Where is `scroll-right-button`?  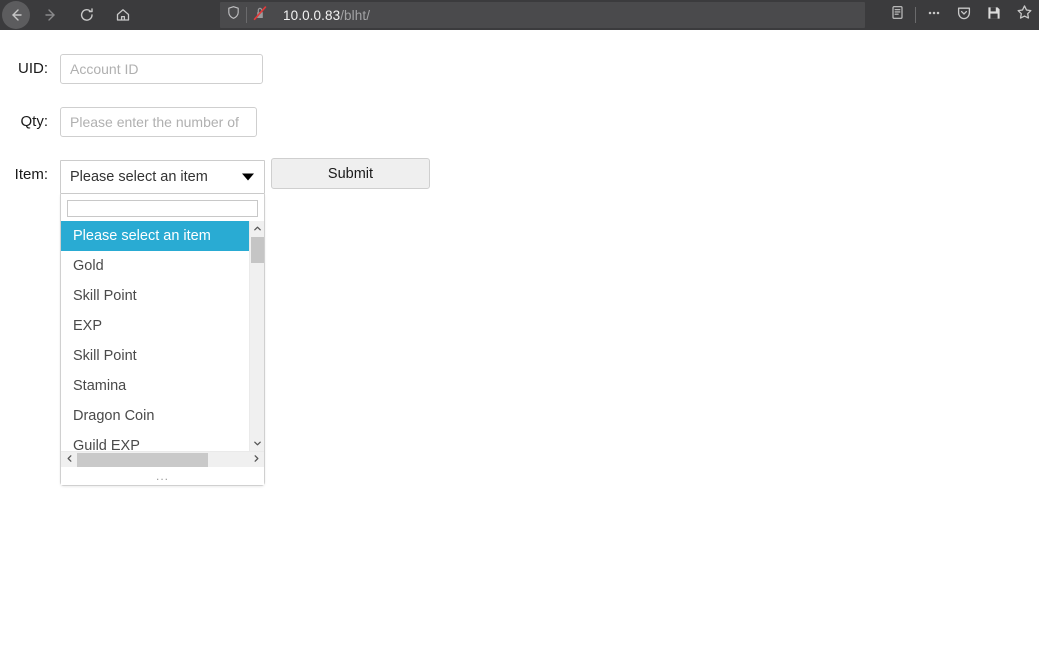
scroll-right-button is located at coordinates (256, 460).